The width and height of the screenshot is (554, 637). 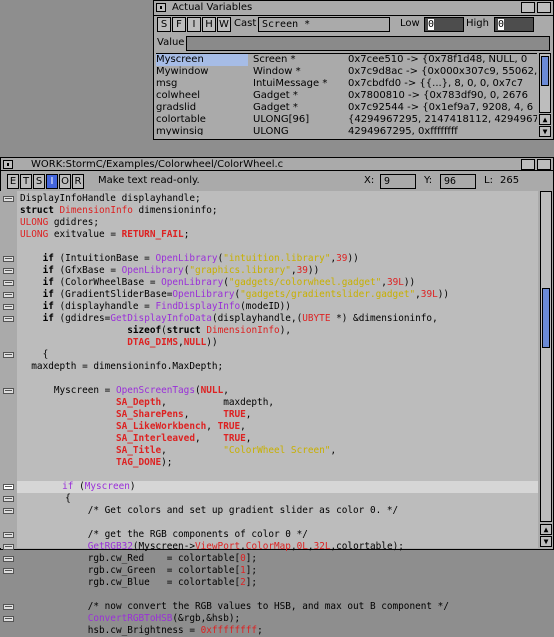 I want to click on variable-value: 0x7cee510 -> {0x78f1d48, NULL, 0, so click(x=442, y=60).